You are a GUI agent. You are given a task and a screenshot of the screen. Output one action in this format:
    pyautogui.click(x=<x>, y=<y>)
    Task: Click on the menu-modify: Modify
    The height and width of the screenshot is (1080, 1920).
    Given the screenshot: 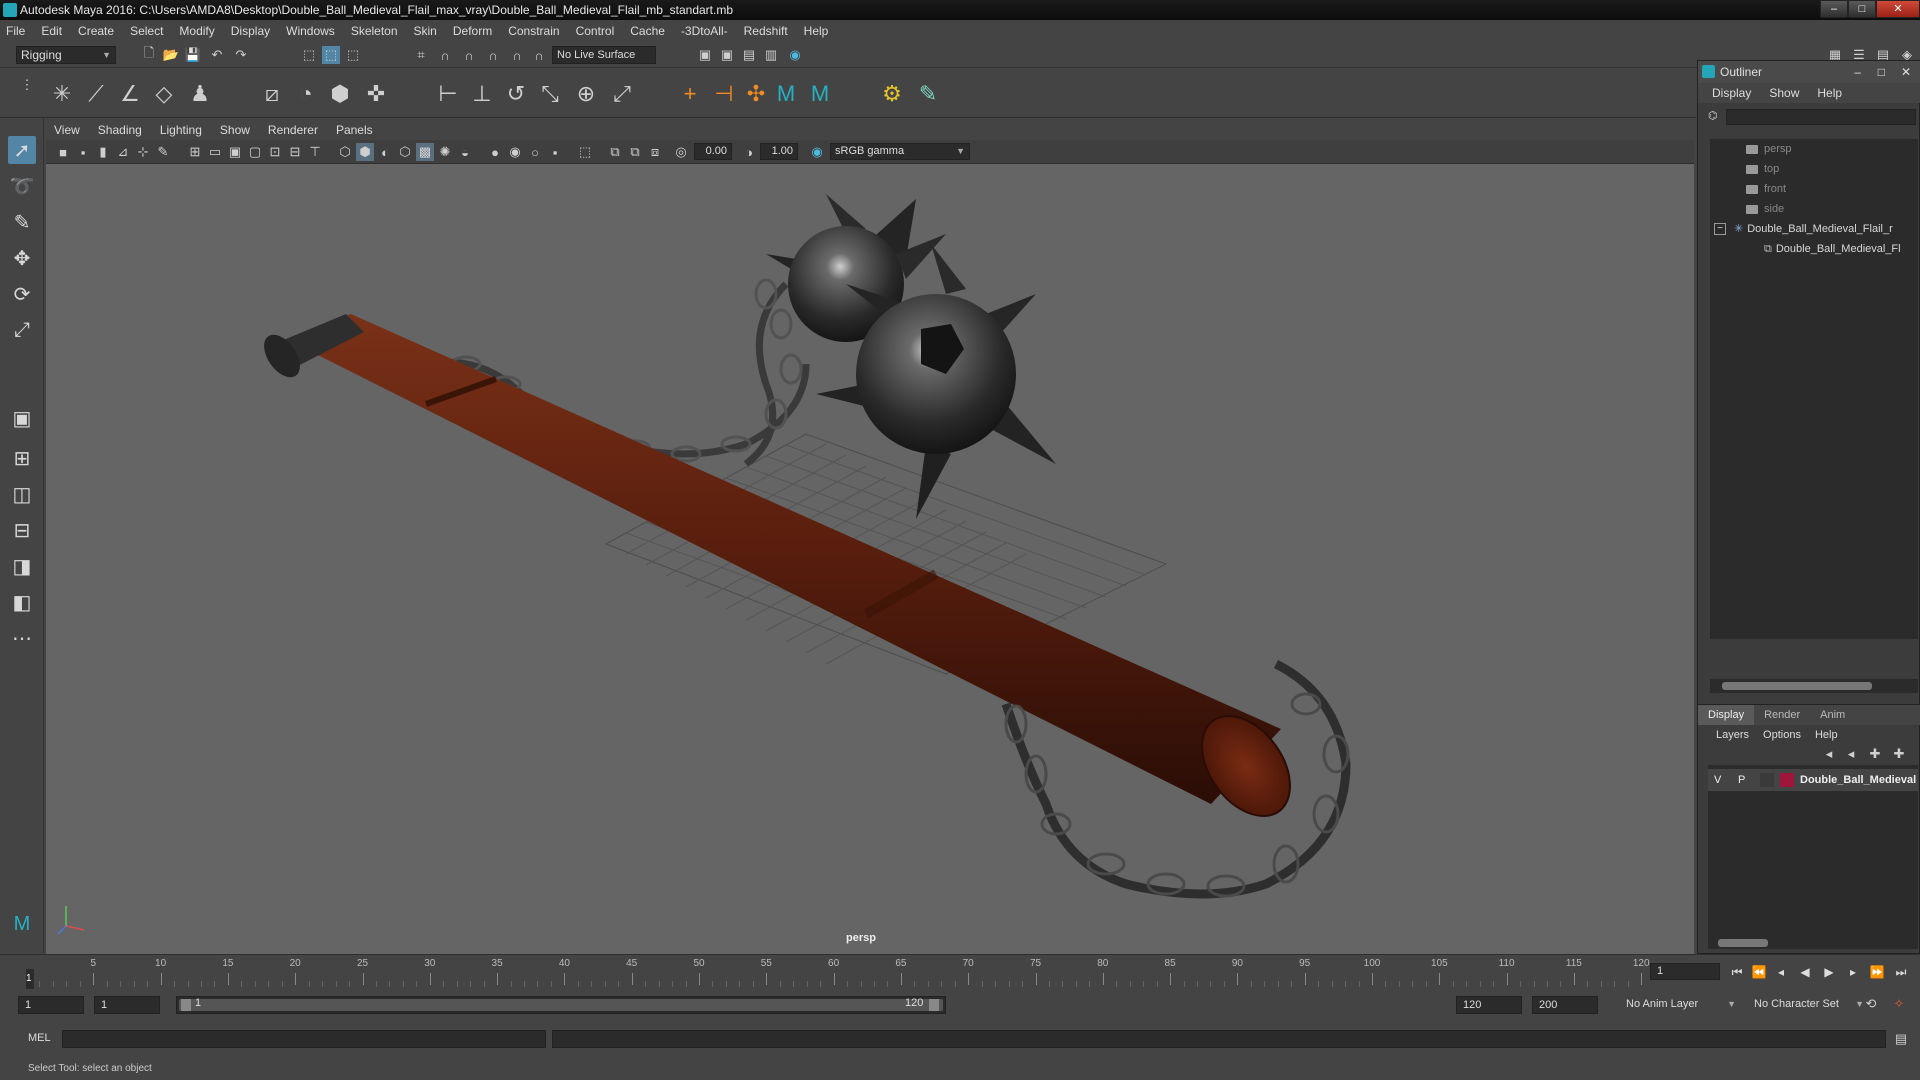 What is the action you would take?
    pyautogui.click(x=196, y=31)
    